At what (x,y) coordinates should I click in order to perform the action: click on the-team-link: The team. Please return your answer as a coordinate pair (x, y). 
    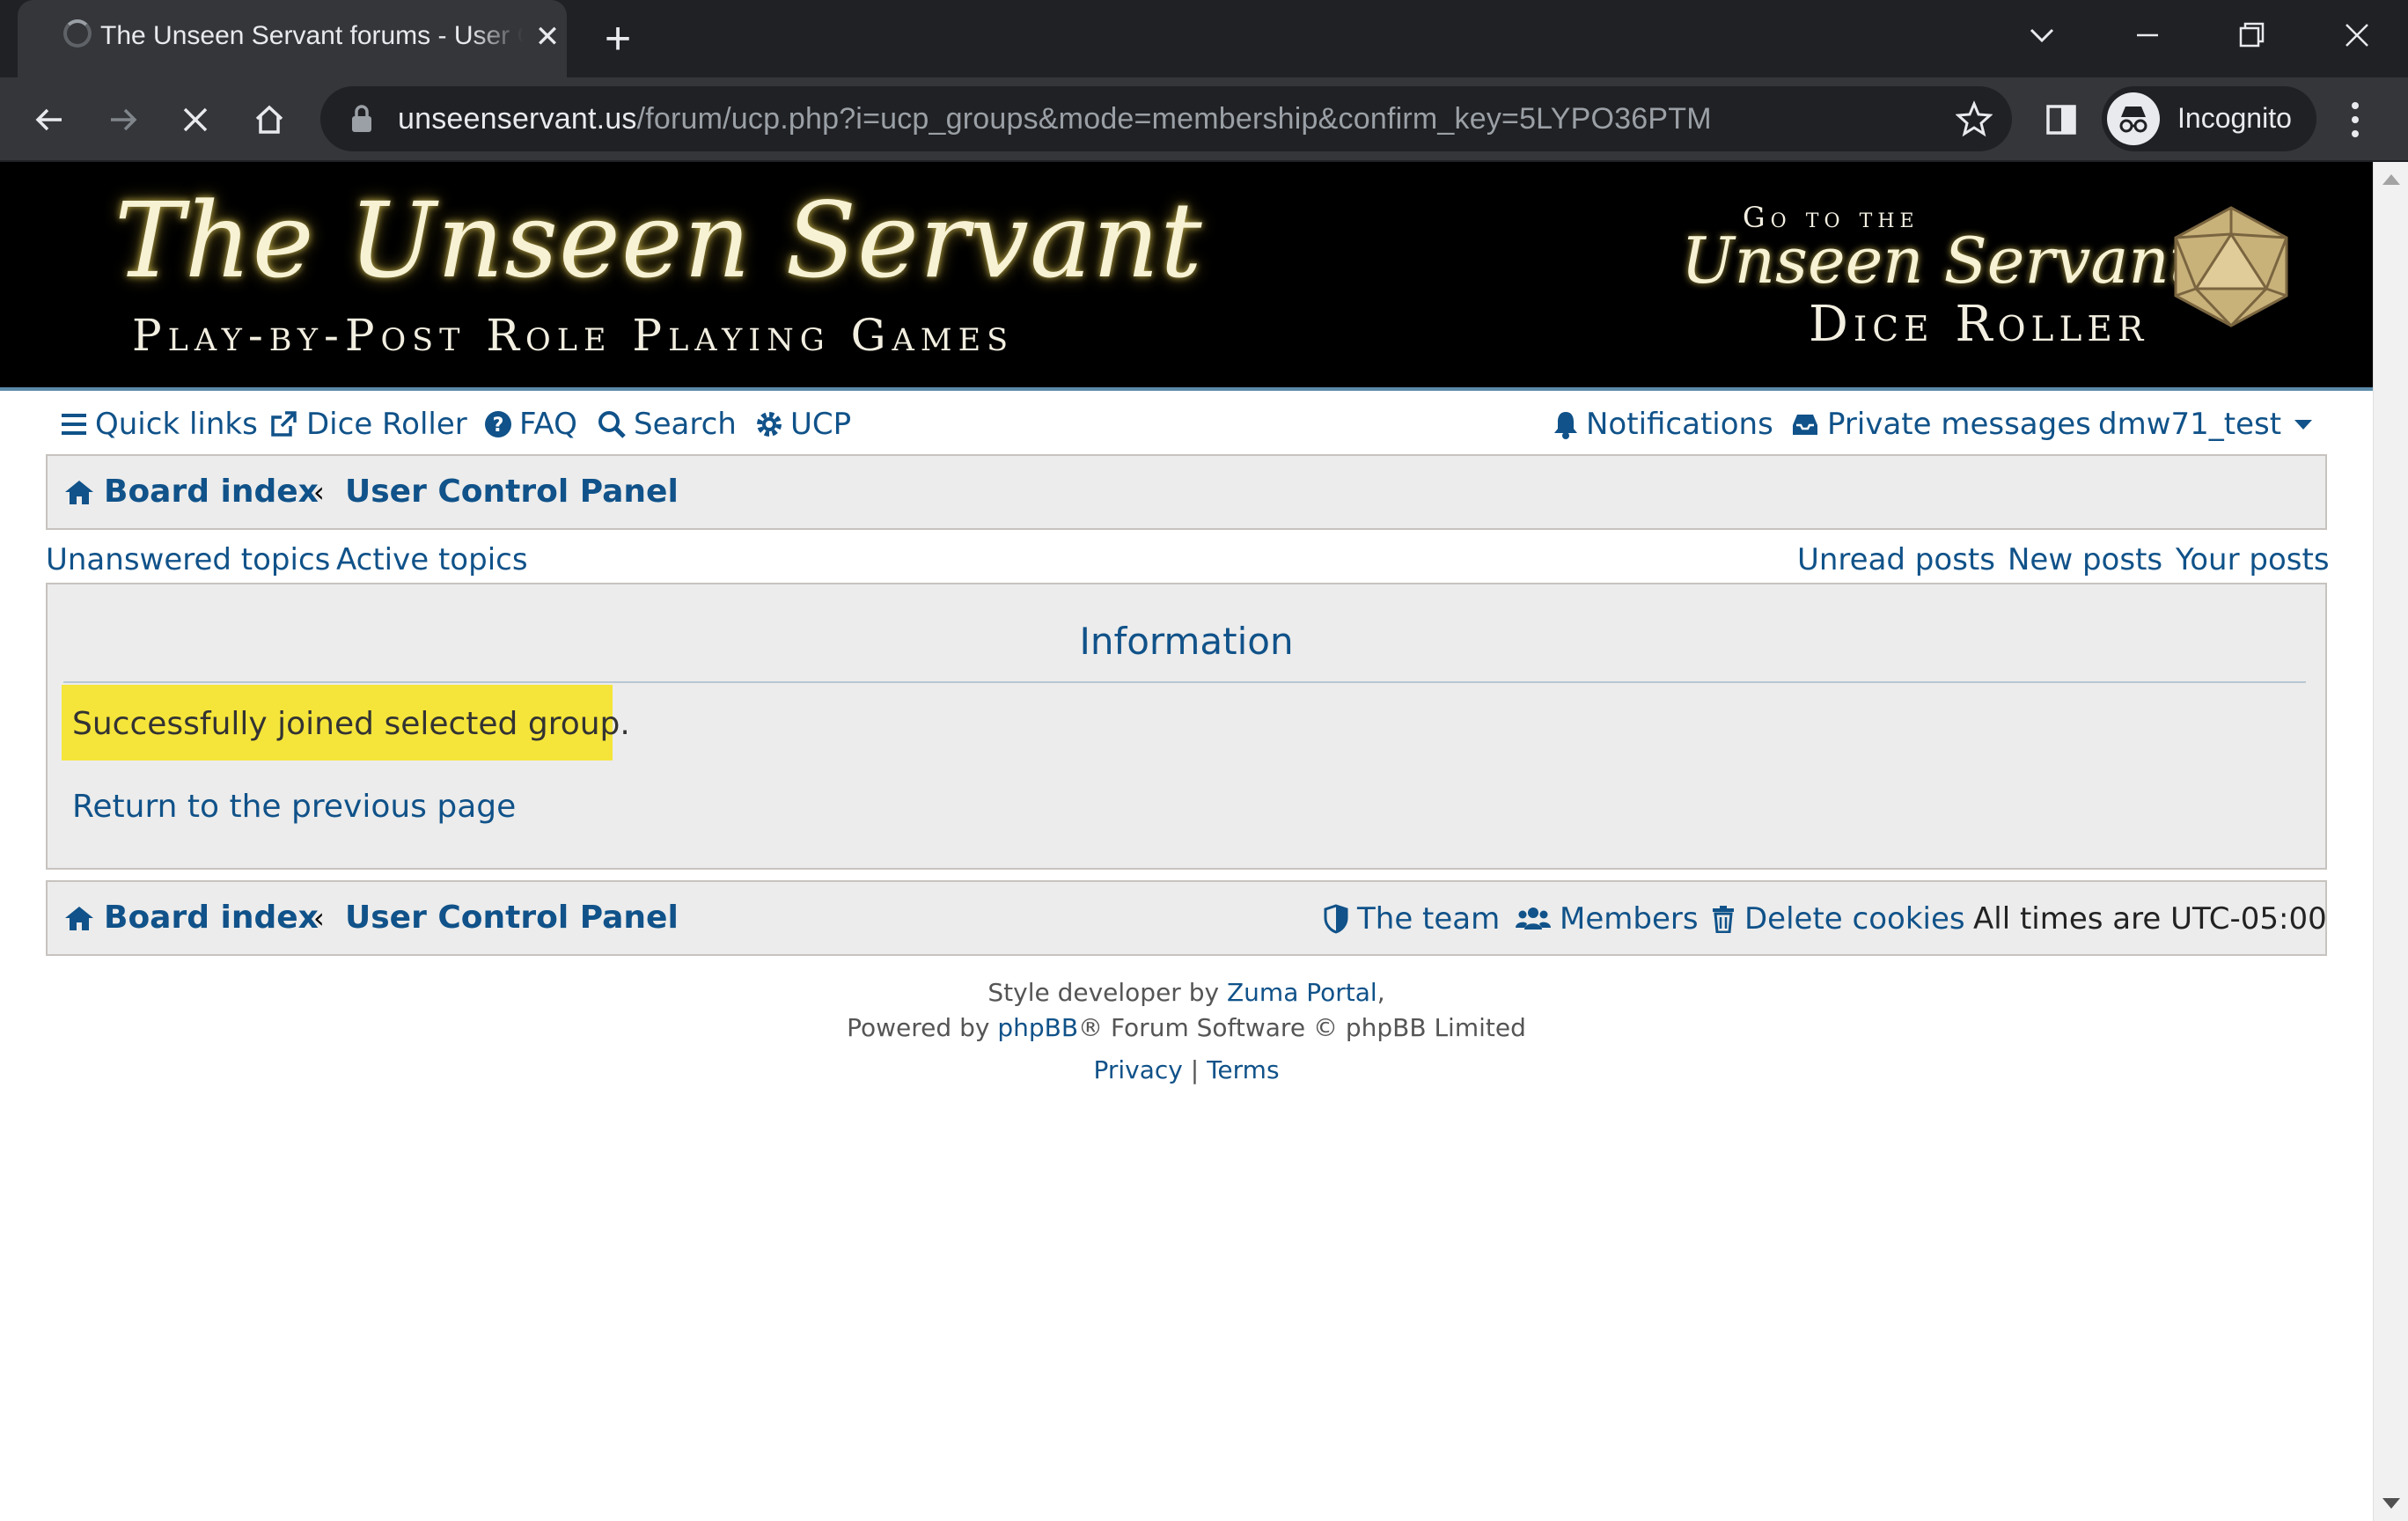
    Looking at the image, I should click on (1412, 919).